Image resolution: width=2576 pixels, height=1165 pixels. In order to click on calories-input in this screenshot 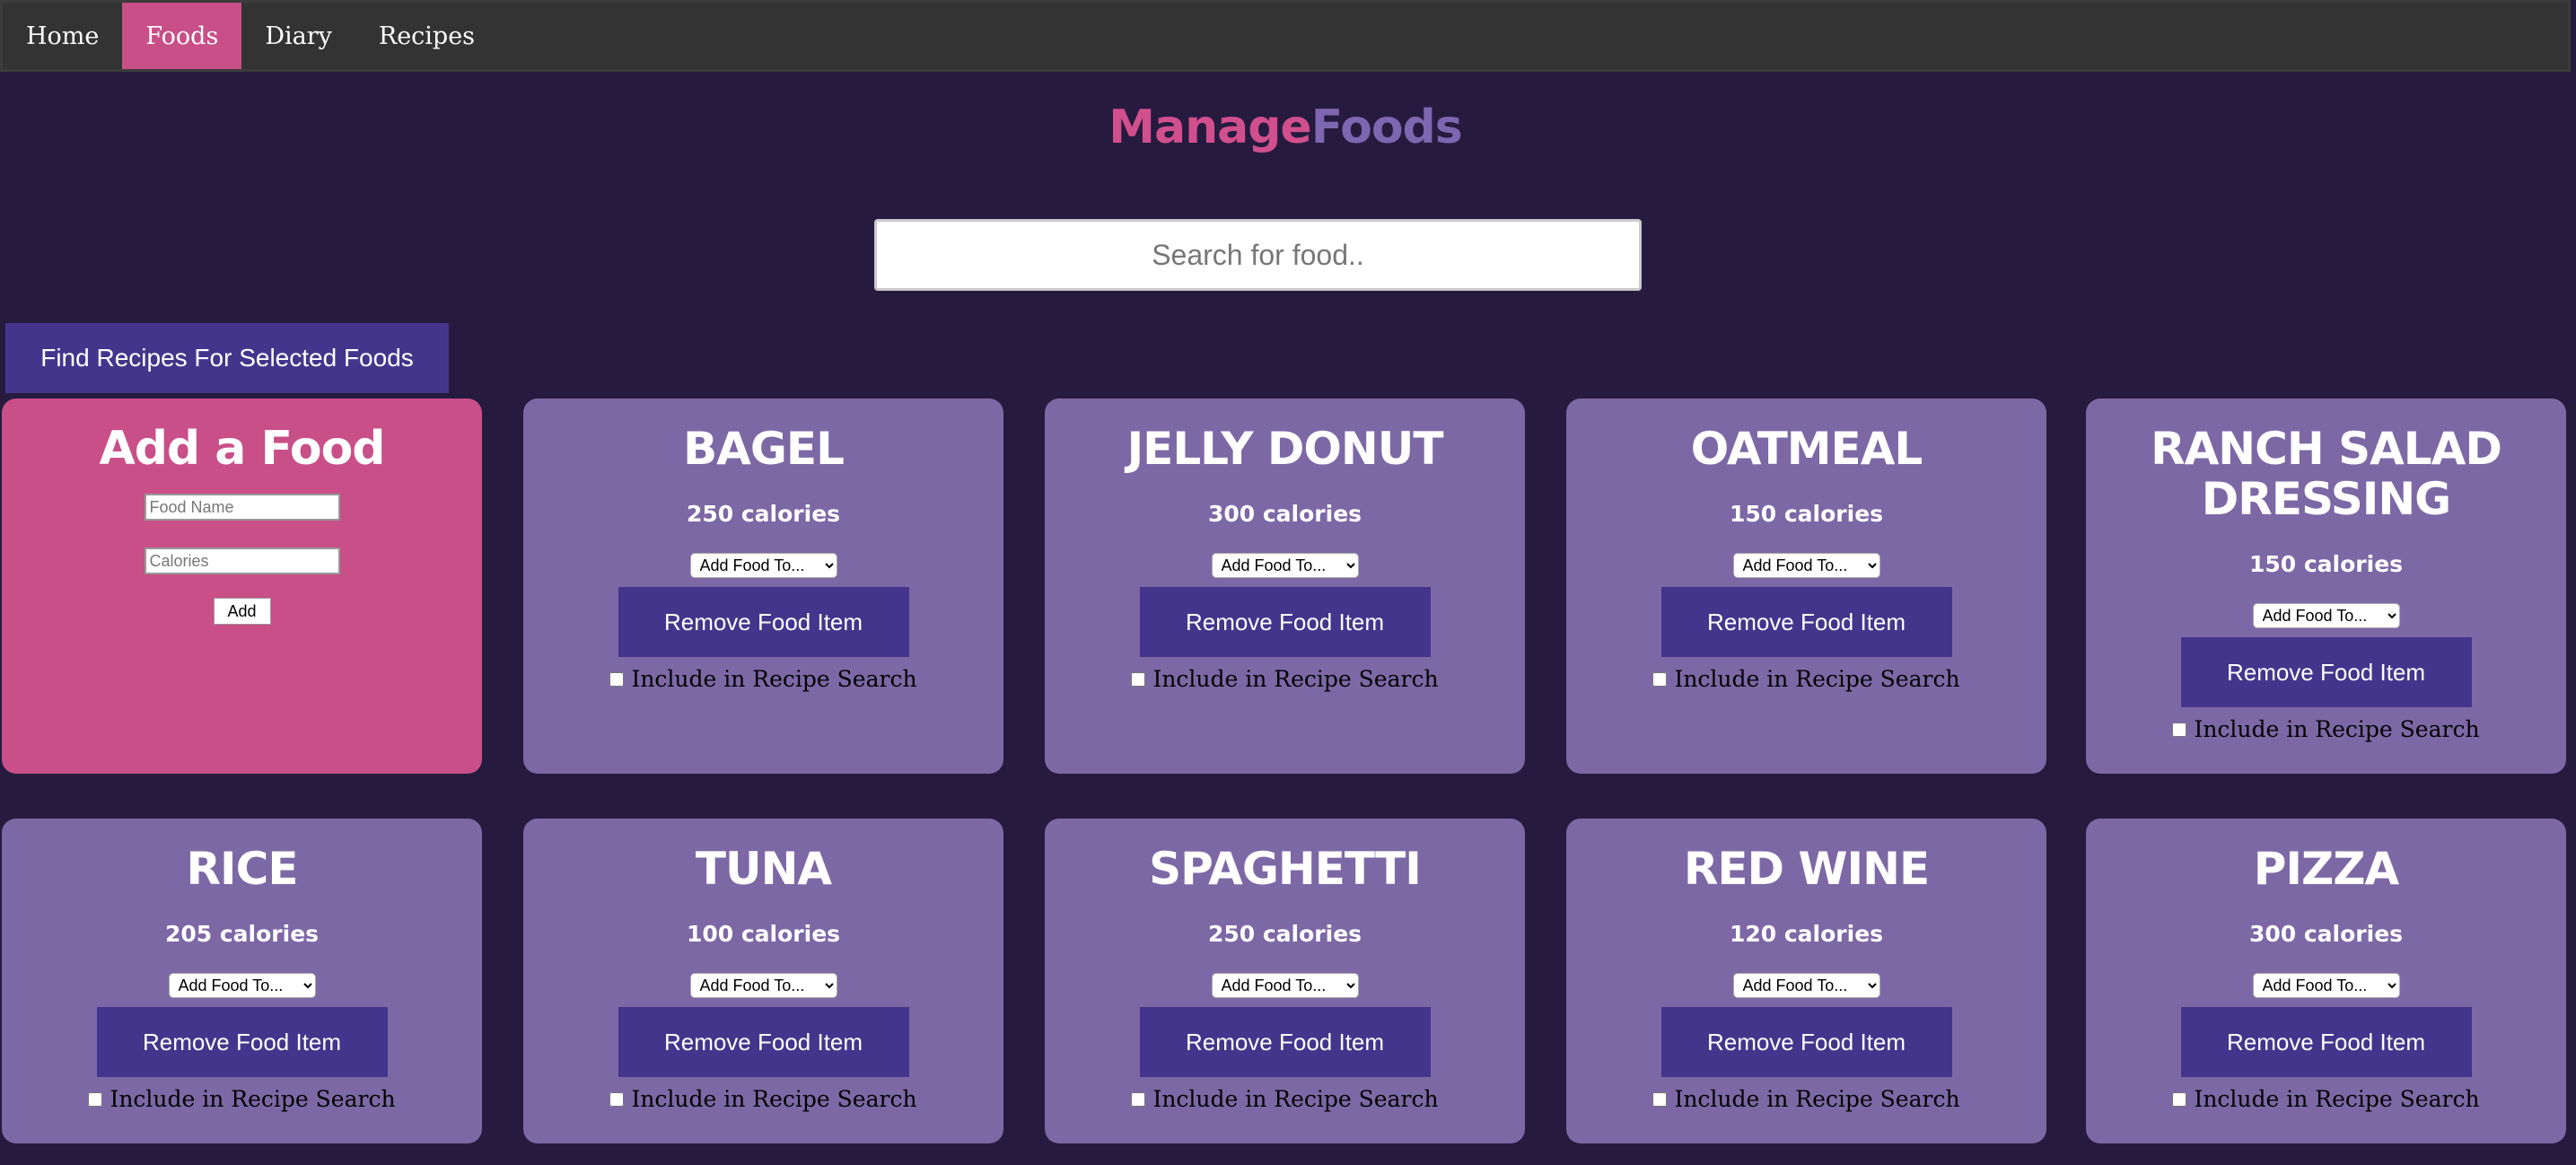, I will do `click(242, 561)`.